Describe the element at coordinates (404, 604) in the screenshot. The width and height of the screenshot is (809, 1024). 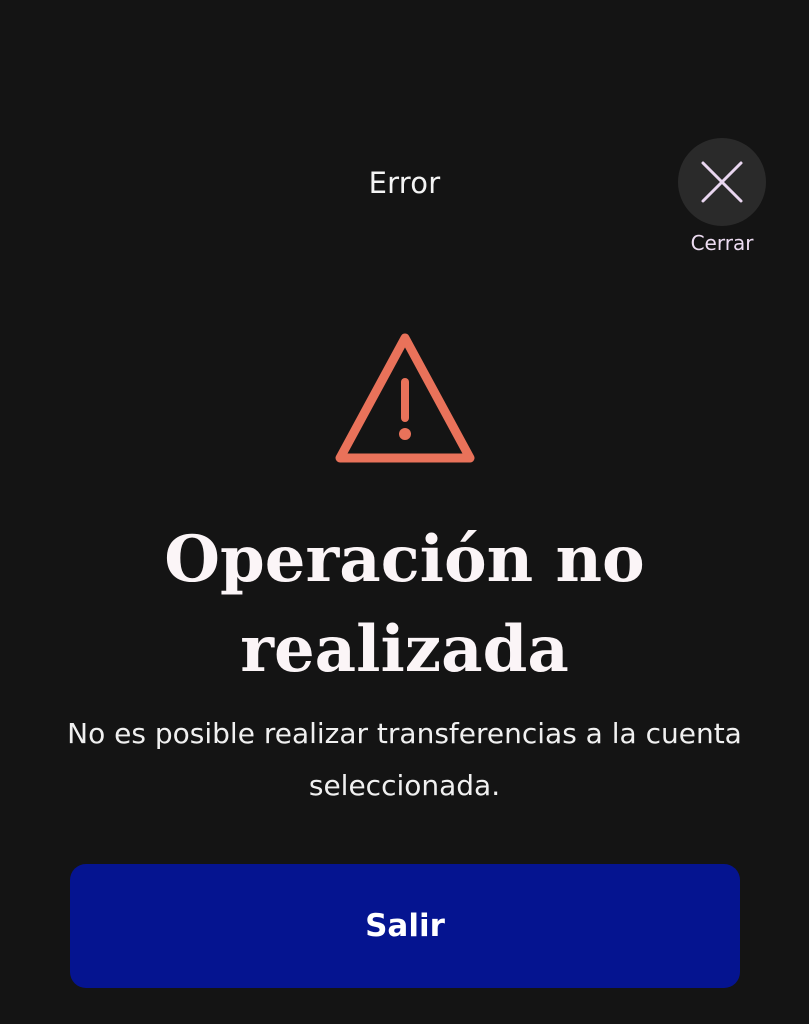
I see `error-headline: Operación no realizada` at that location.